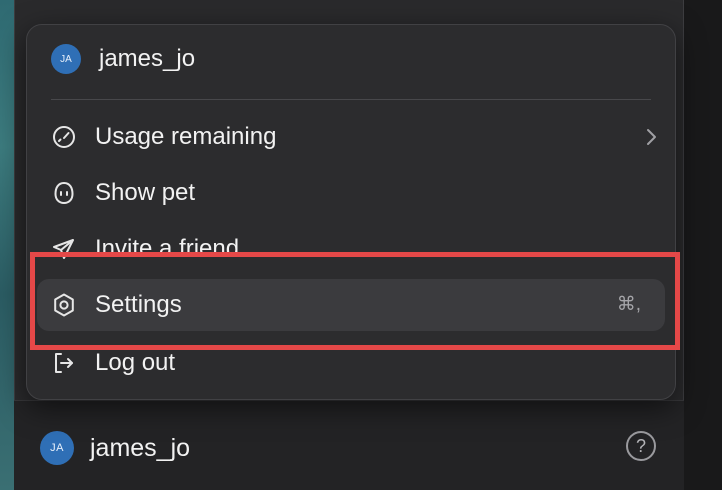  What do you see at coordinates (64, 249) in the screenshot?
I see `paper-plane-icon` at bounding box center [64, 249].